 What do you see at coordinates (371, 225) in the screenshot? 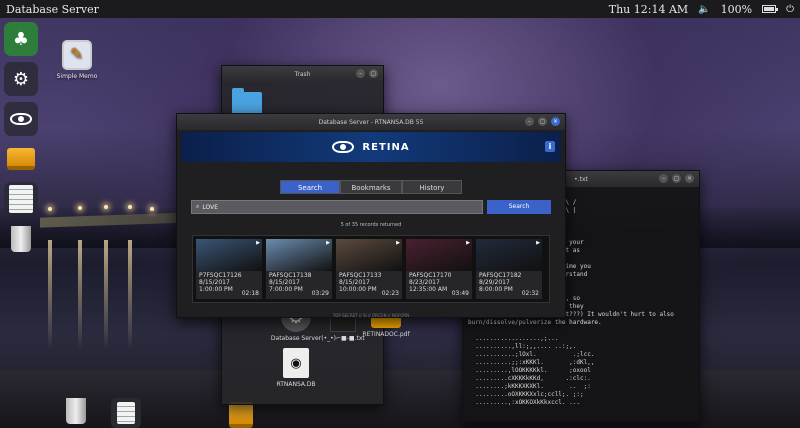
I see `records-count: 5 of 35 records returned` at bounding box center [371, 225].